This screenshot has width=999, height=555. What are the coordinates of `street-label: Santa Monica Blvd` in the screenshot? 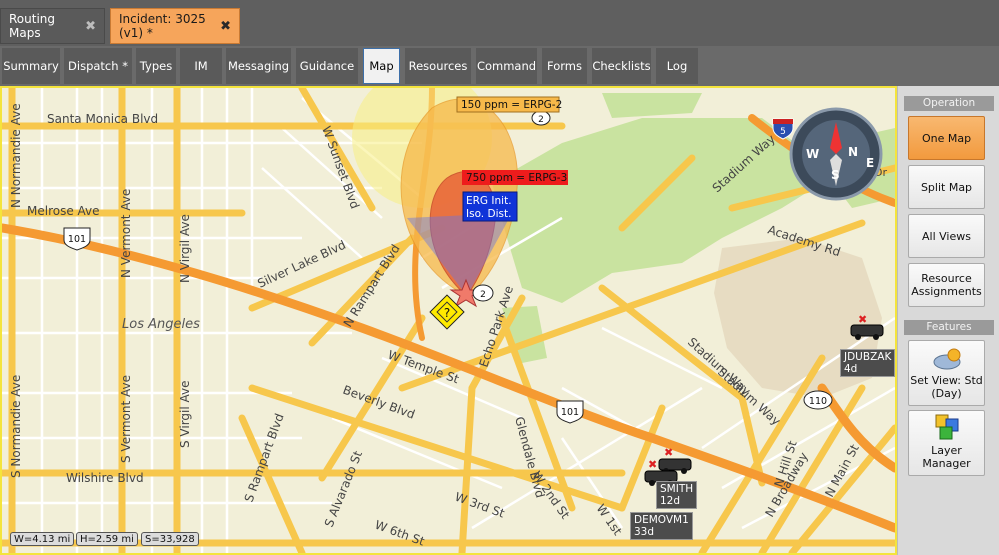 It's located at (102, 119).